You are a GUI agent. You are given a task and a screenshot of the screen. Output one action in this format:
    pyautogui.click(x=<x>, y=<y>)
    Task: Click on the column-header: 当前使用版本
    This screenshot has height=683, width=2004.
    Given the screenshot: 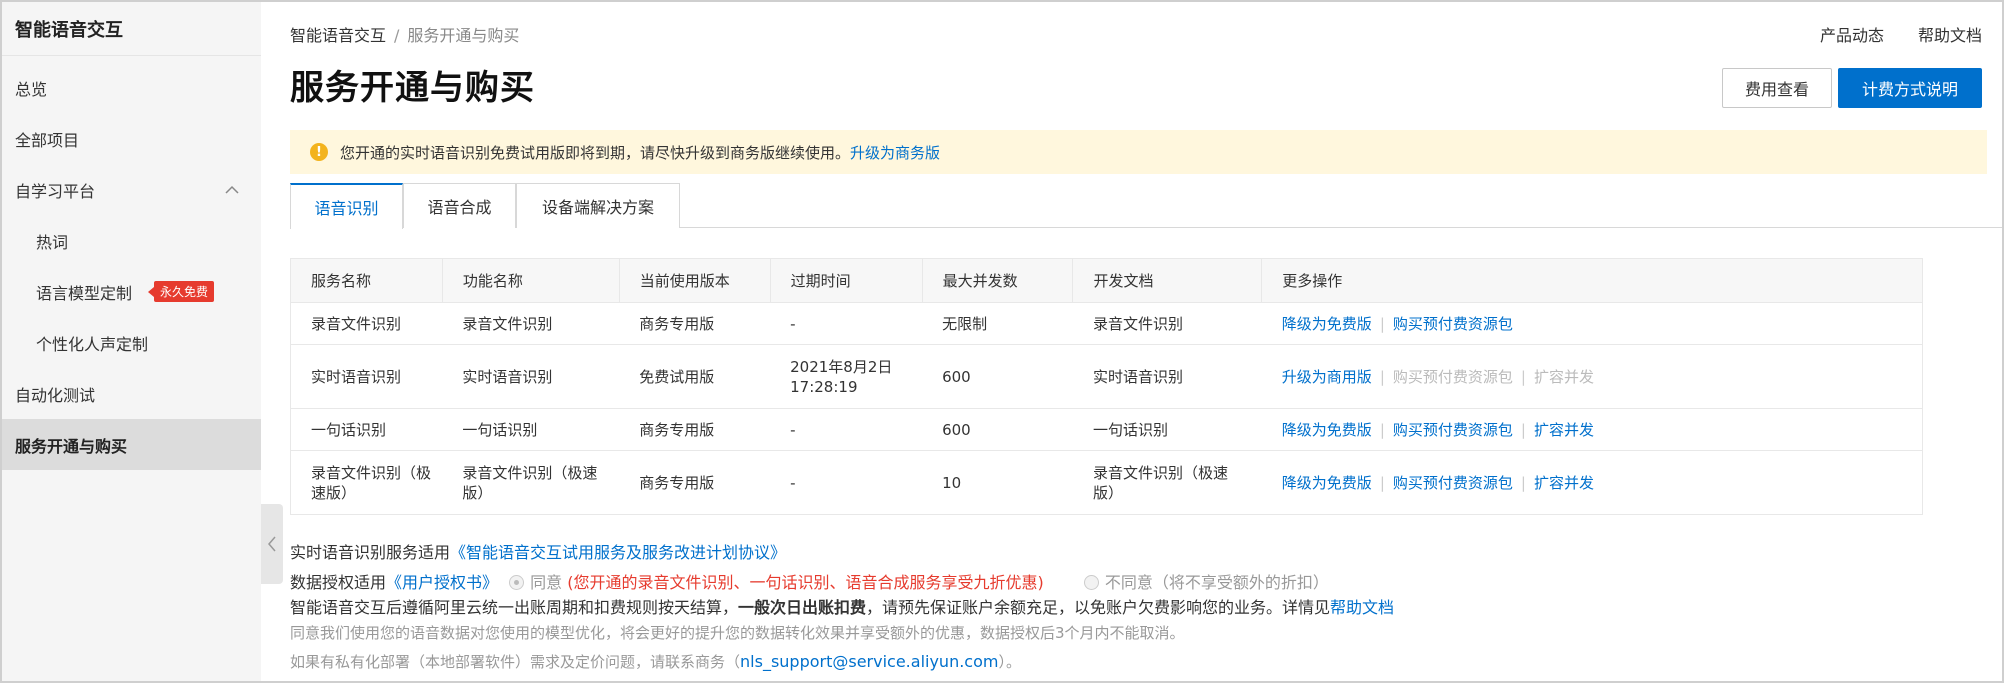 What is the action you would take?
    pyautogui.click(x=694, y=280)
    